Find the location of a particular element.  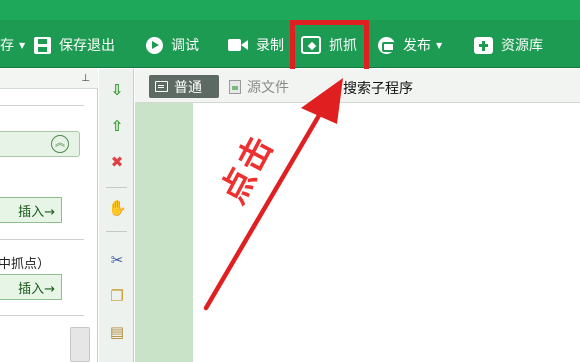

tool-strip: ⇩ ⇧ ✖ ✋ ✂ ❐ ▤ is located at coordinates (116, 215).